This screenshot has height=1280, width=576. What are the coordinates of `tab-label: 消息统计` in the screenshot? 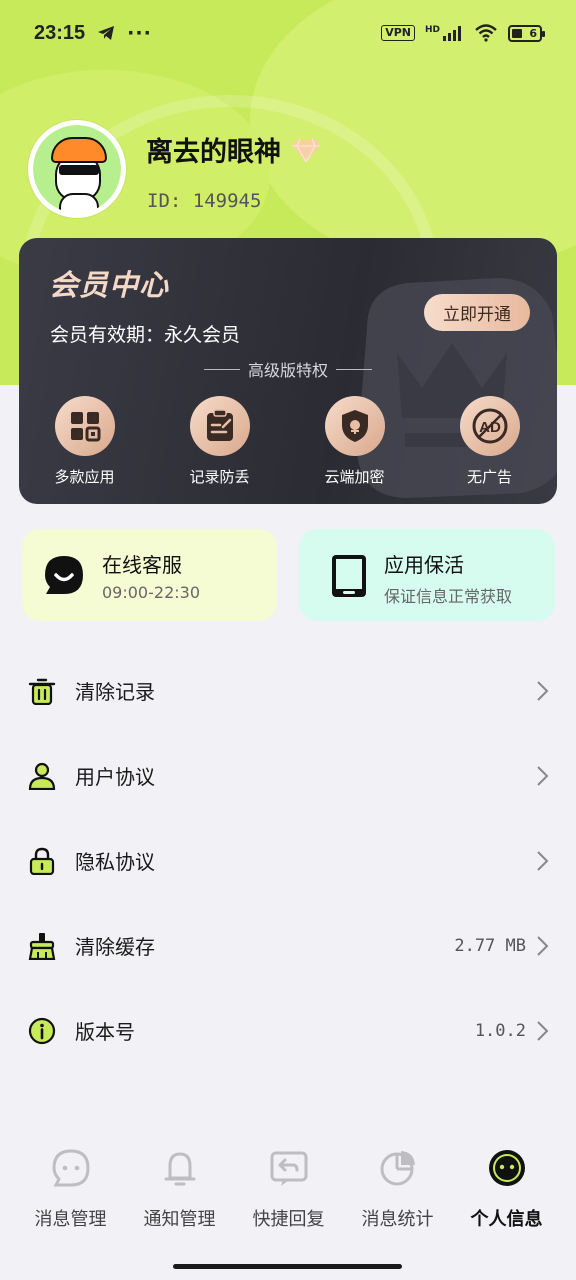 It's located at (397, 1219).